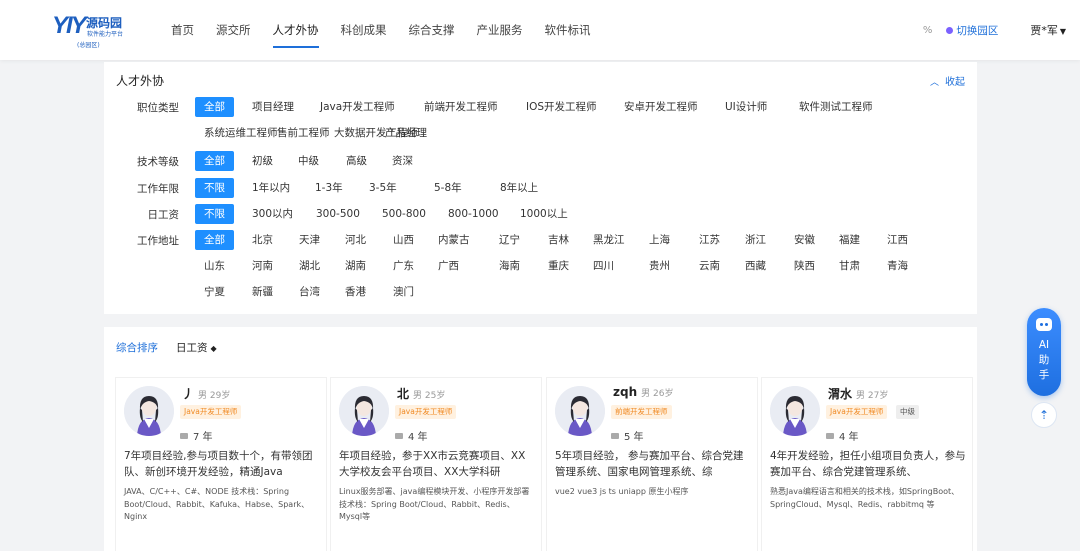  I want to click on filter-option: 浙江, so click(755, 240).